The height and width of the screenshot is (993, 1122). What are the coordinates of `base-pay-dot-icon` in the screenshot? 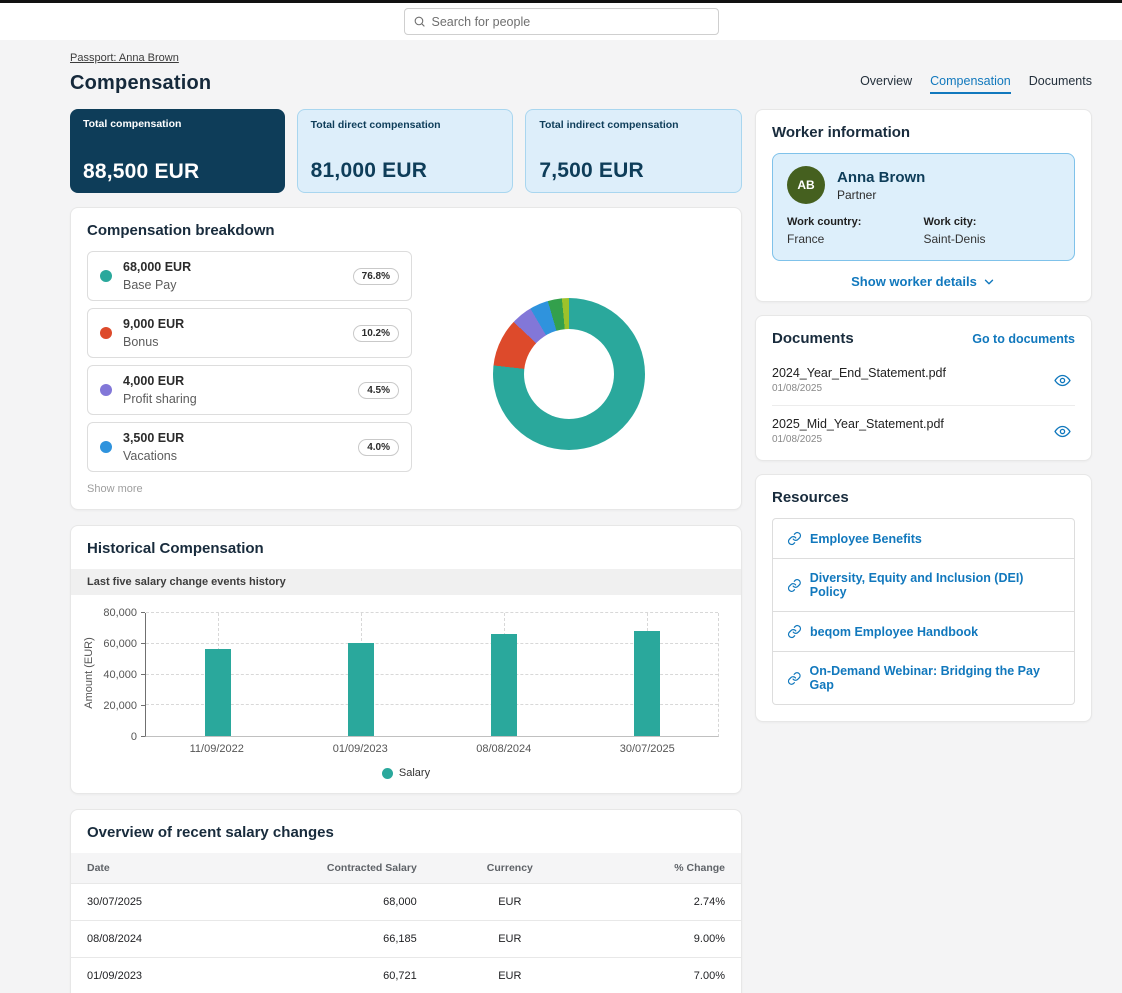 It's located at (106, 276).